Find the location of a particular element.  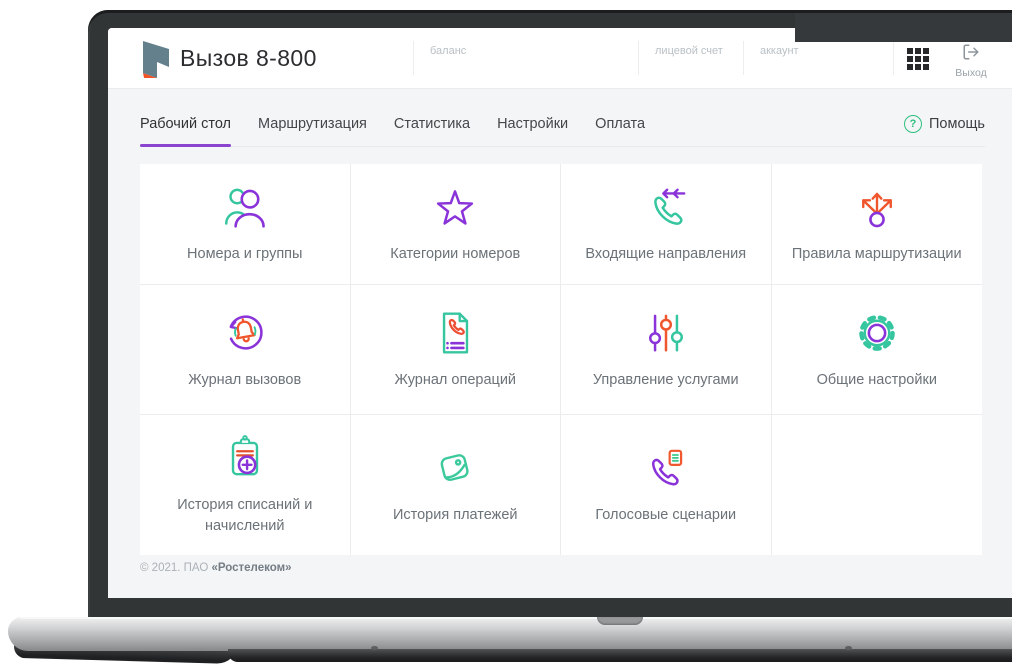

tile-label: Общие настройки is located at coordinates (876, 379).